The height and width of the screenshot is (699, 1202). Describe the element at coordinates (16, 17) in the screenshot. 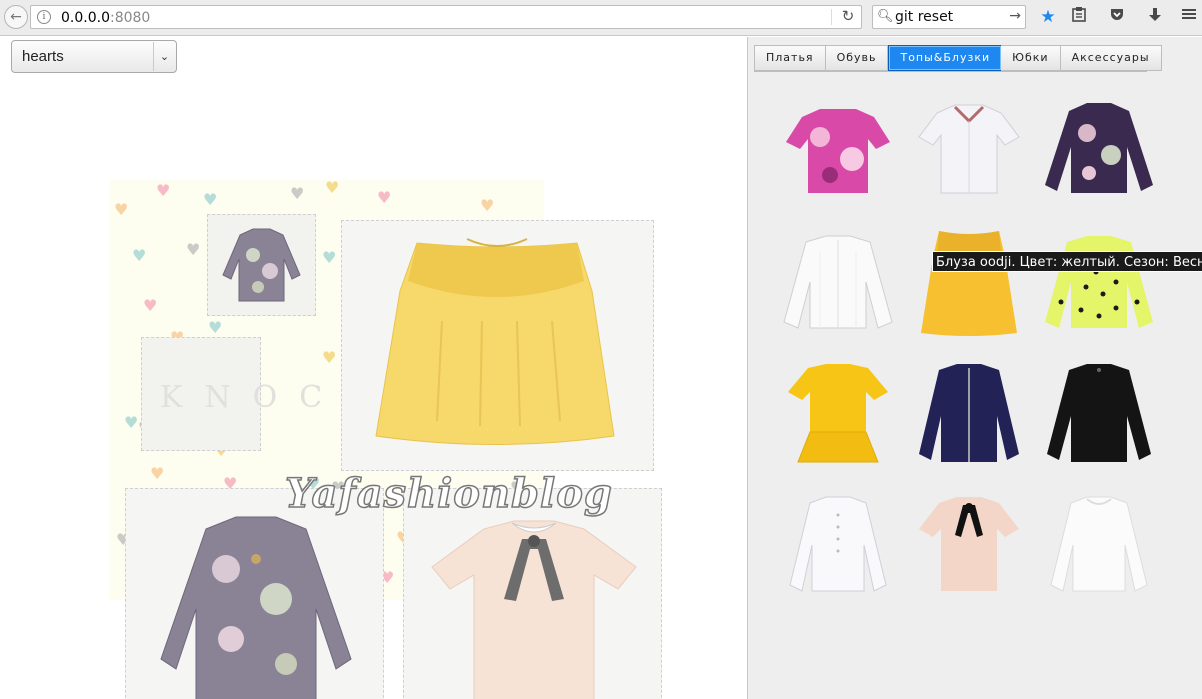

I see `back-arrow-icon: ←` at that location.